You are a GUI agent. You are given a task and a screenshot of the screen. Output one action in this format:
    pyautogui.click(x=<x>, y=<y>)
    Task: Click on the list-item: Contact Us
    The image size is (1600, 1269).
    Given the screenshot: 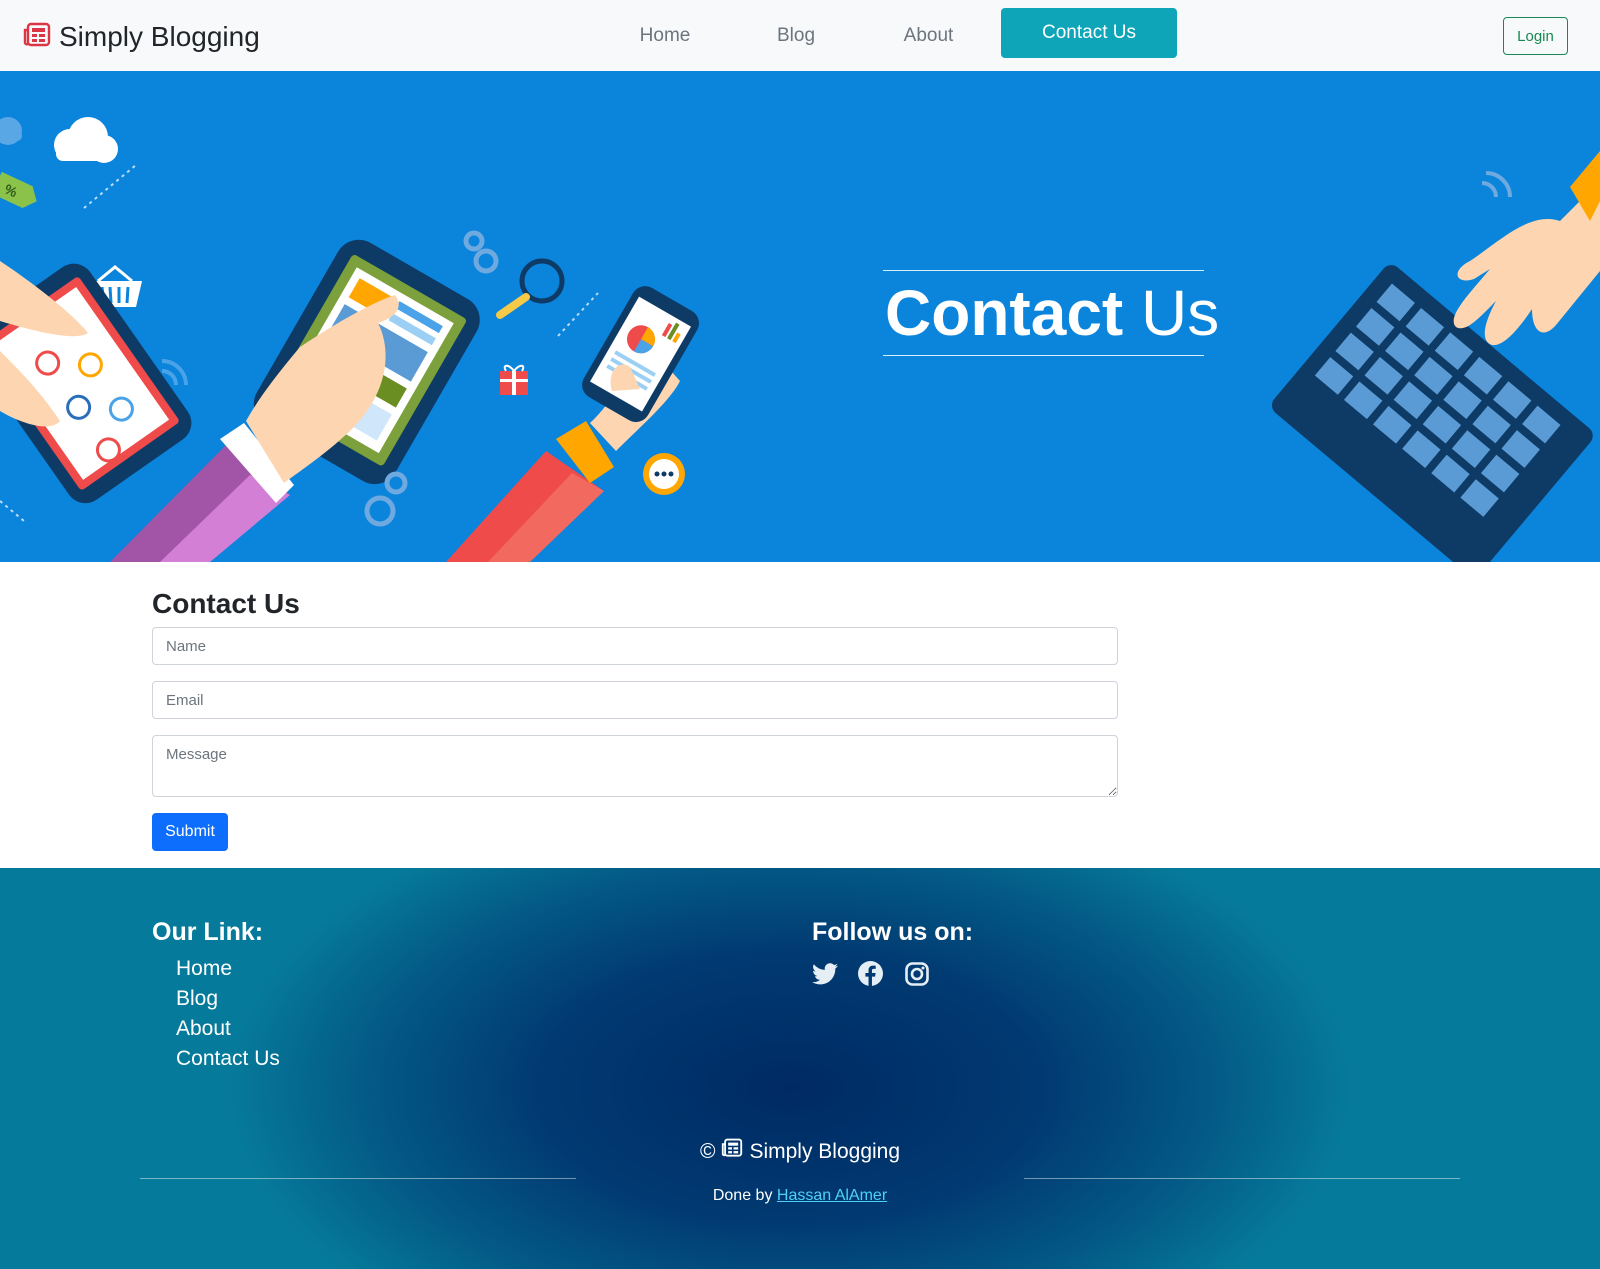 What is the action you would take?
    pyautogui.click(x=228, y=1059)
    